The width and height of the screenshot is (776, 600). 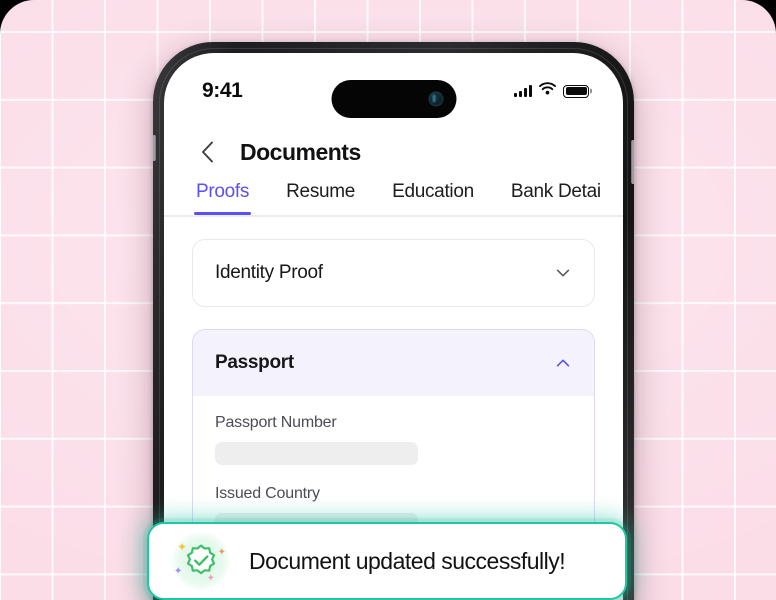 What do you see at coordinates (393, 439) in the screenshot?
I see `field-passport-number: Passport Number` at bounding box center [393, 439].